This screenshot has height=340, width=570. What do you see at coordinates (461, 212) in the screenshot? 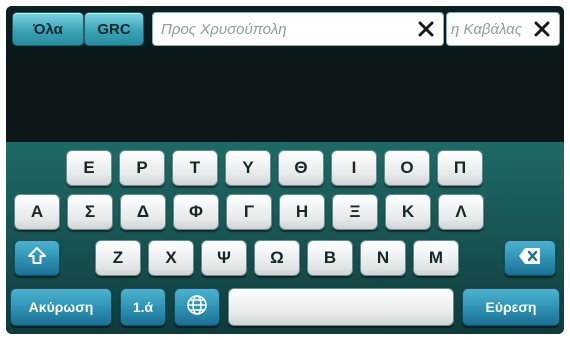
I see `key-lambda: Λ` at bounding box center [461, 212].